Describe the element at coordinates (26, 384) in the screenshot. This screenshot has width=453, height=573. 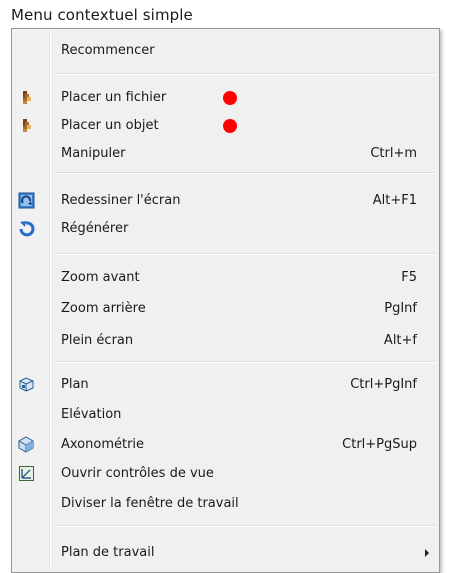
I see `plan-view-icon` at that location.